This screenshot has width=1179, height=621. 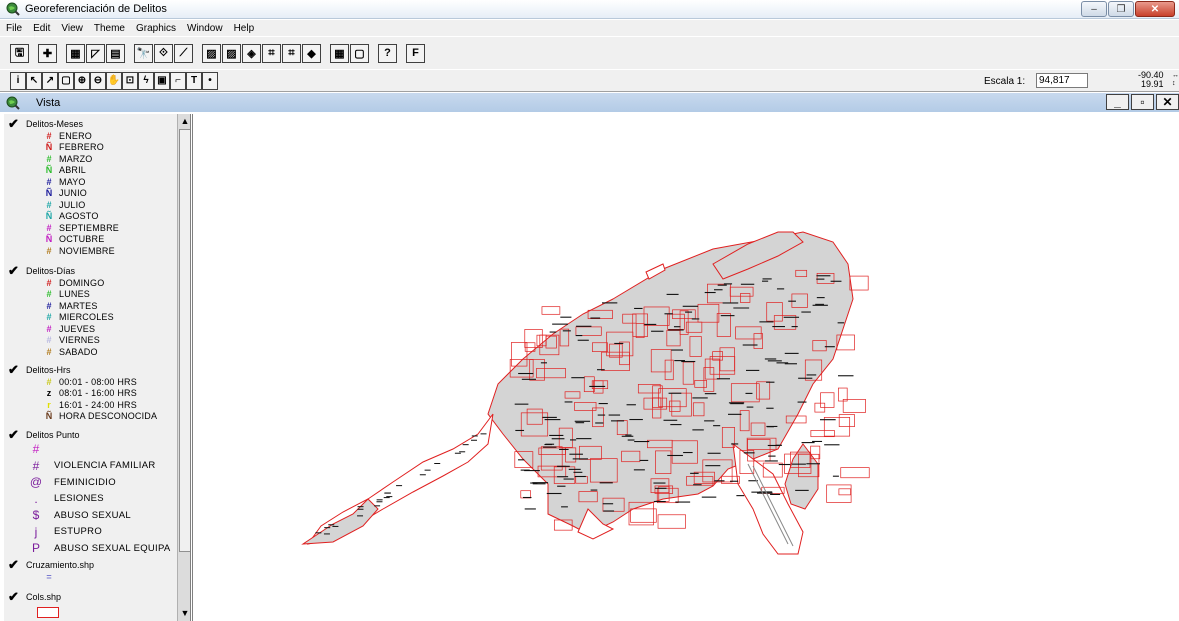 What do you see at coordinates (589, 53) in the screenshot?
I see `button-bar: 🖫 ✚ ▦ ◸ ▤ 🔭 ⟐ ⟋ ▨ ▨ ◈ ⌗ ⌗ ◆ ▦ ▢? F` at bounding box center [589, 53].